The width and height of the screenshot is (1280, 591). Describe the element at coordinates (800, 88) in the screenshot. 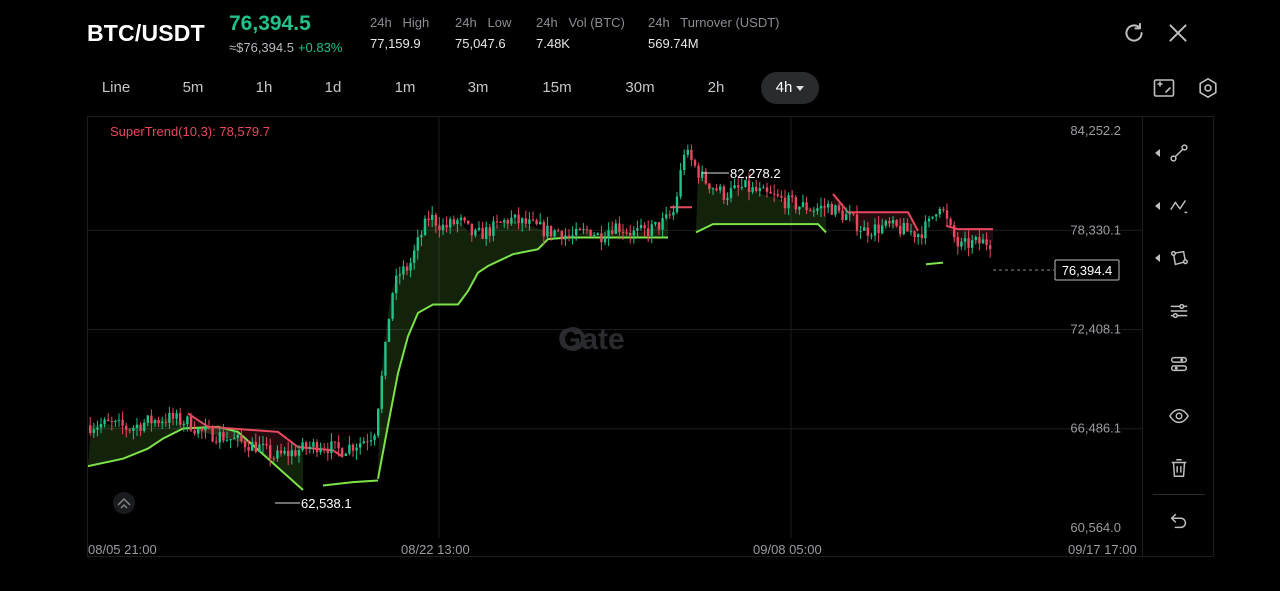

I see `caret-down-icon` at that location.